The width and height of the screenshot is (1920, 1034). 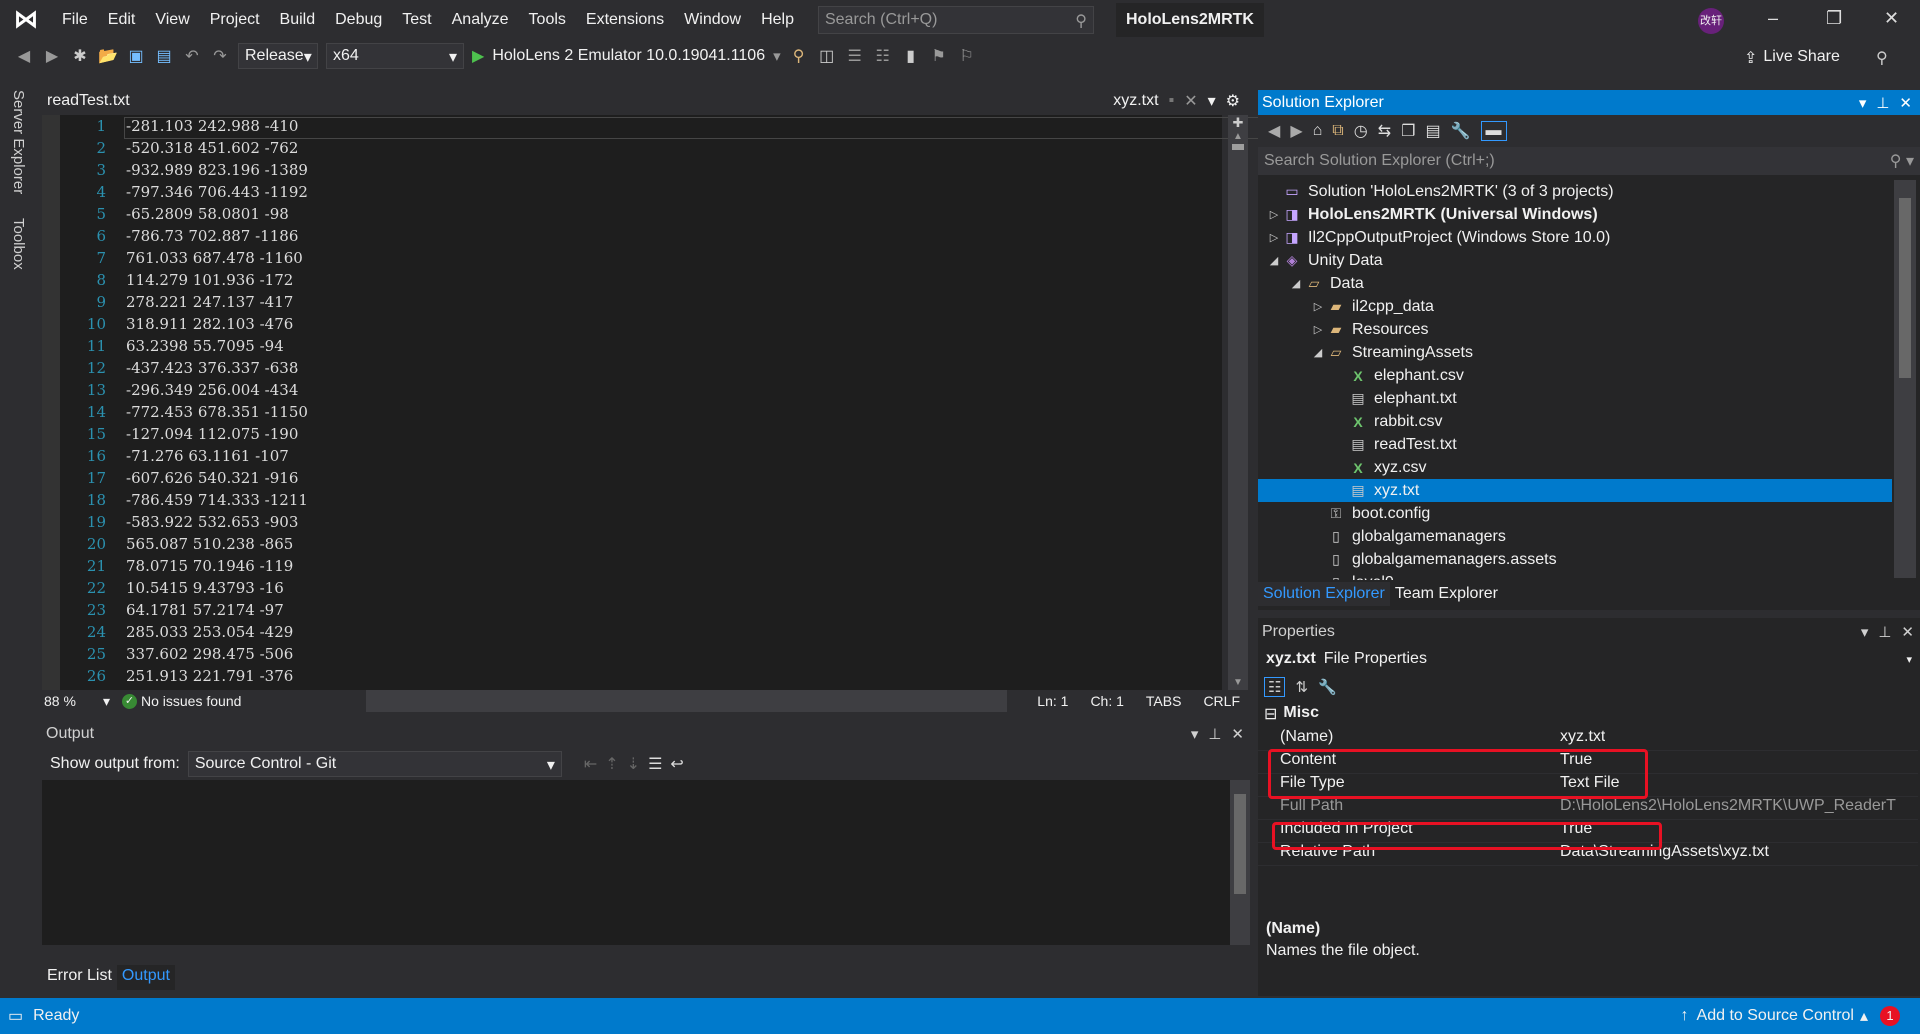 I want to click on indent-indicator: TABS, so click(x=1164, y=701).